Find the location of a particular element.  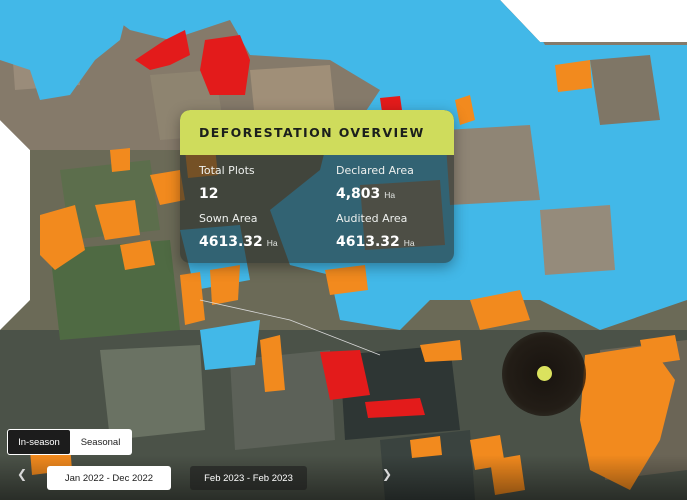

marker-dot-icon is located at coordinates (544, 373).